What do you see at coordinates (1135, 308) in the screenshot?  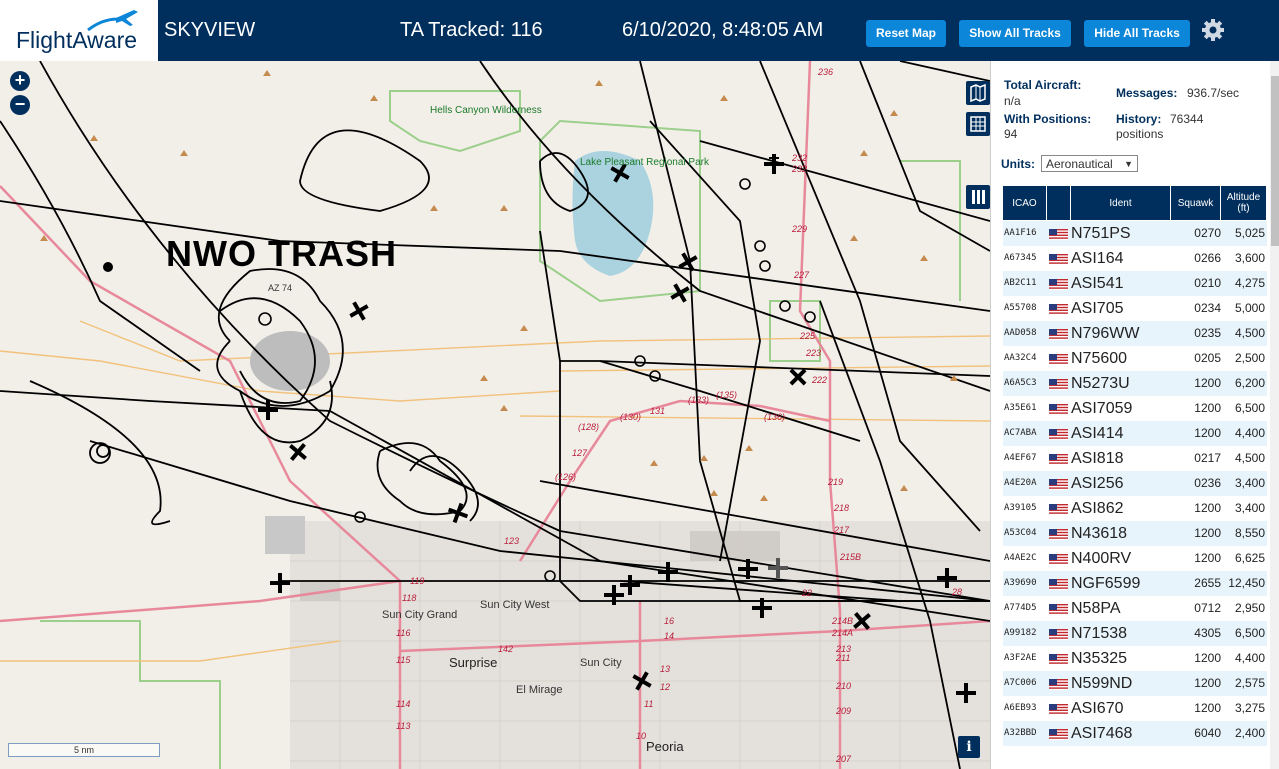 I see `table-row: A55708 ASI705 0234 5,000` at bounding box center [1135, 308].